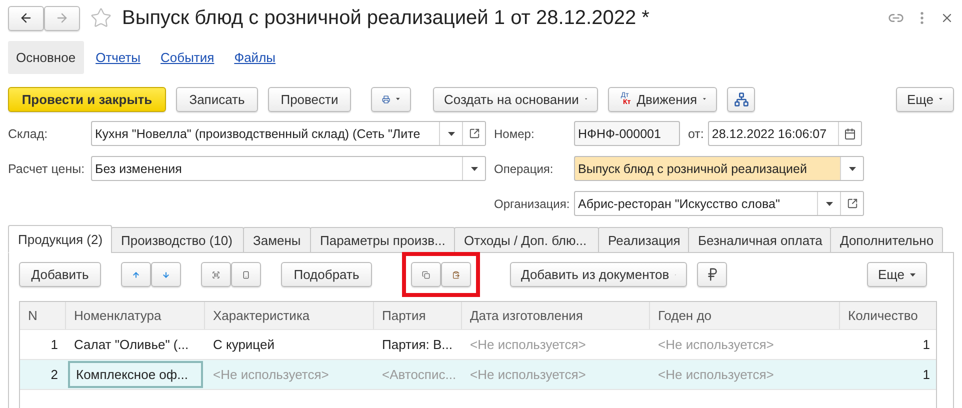 The width and height of the screenshot is (962, 408). What do you see at coordinates (523, 169) in the screenshot?
I see `field-label: Операция:` at bounding box center [523, 169].